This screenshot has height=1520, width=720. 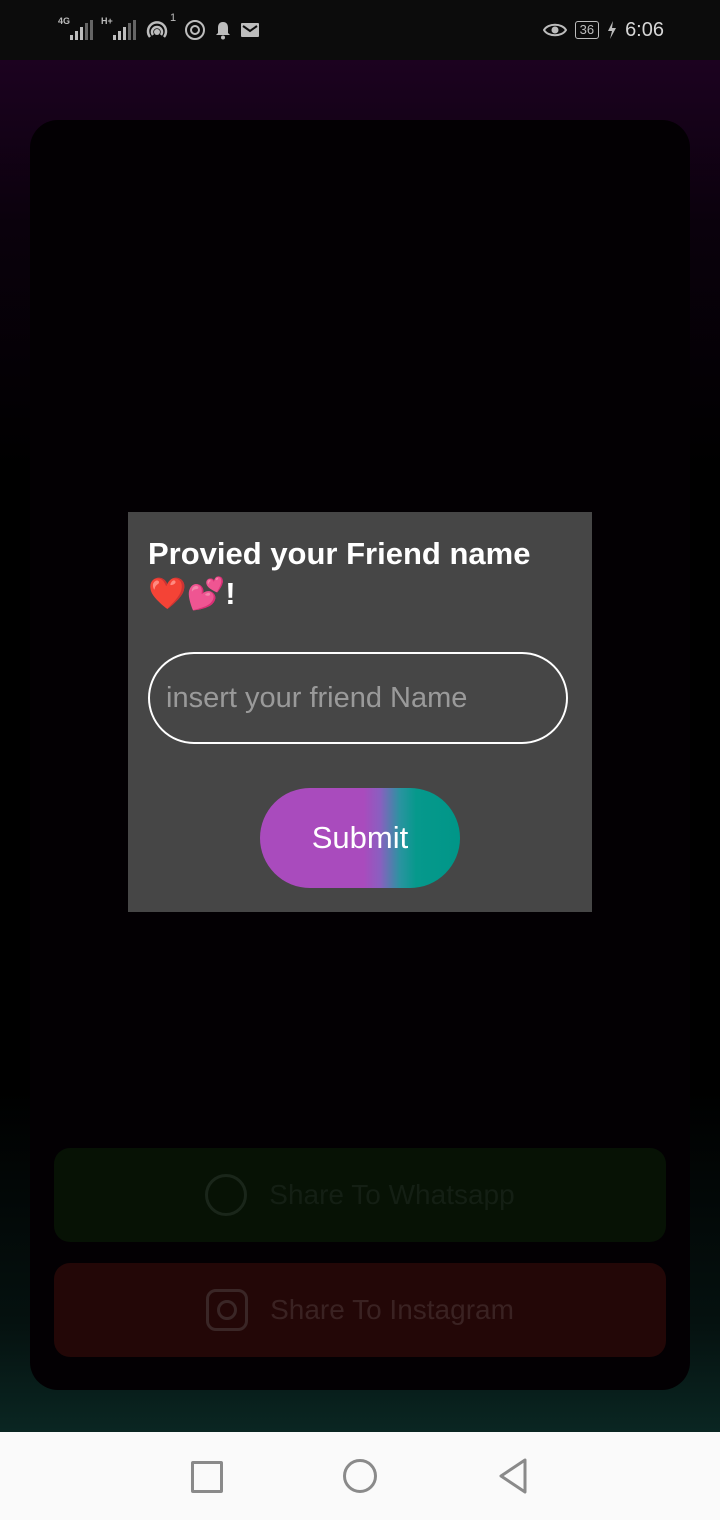 What do you see at coordinates (207, 1477) in the screenshot?
I see `recent-apps-icon` at bounding box center [207, 1477].